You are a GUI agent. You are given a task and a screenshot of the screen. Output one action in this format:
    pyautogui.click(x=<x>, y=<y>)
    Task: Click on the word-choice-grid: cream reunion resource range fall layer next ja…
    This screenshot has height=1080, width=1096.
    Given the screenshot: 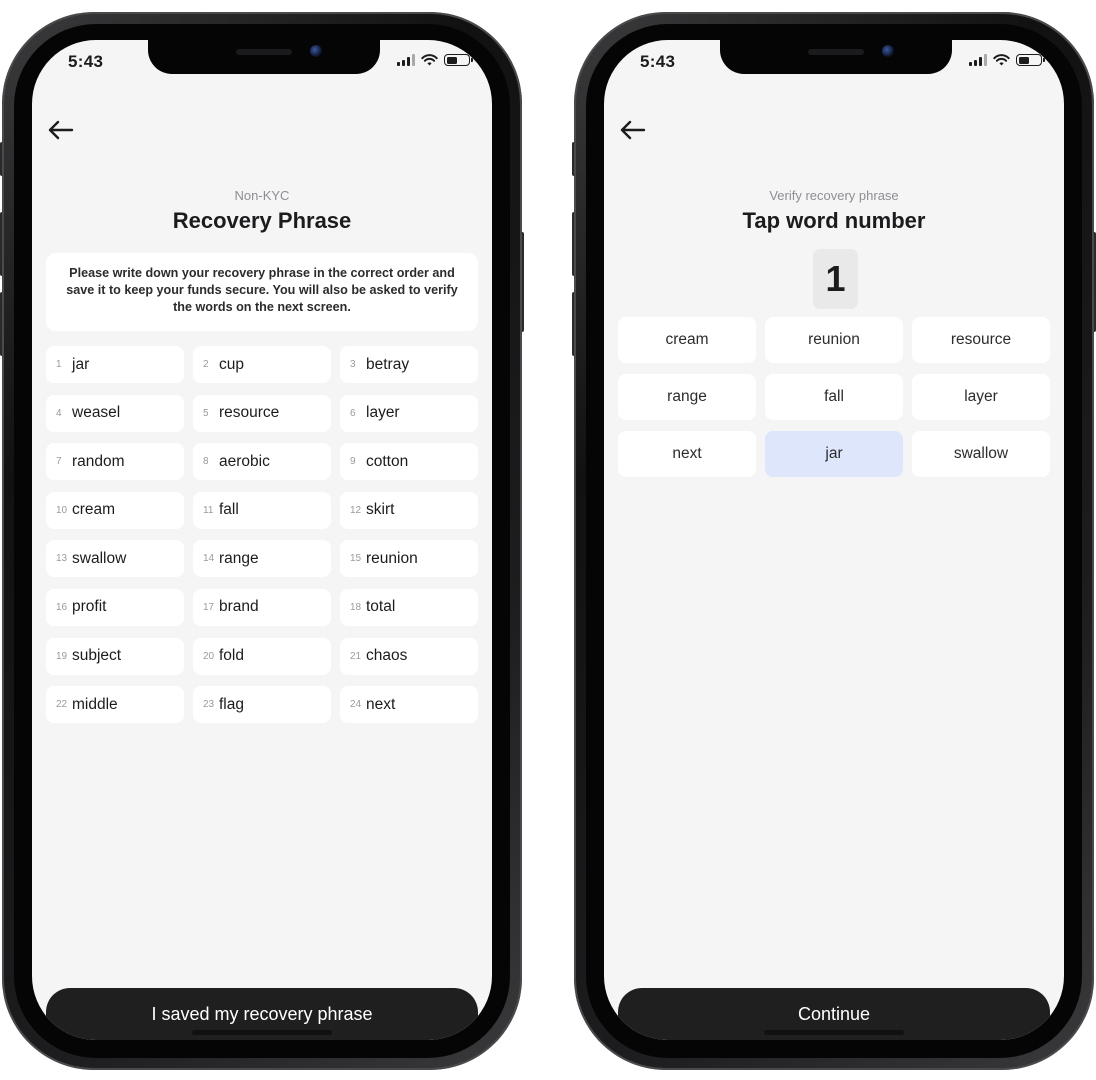 What is the action you would take?
    pyautogui.click(x=834, y=397)
    